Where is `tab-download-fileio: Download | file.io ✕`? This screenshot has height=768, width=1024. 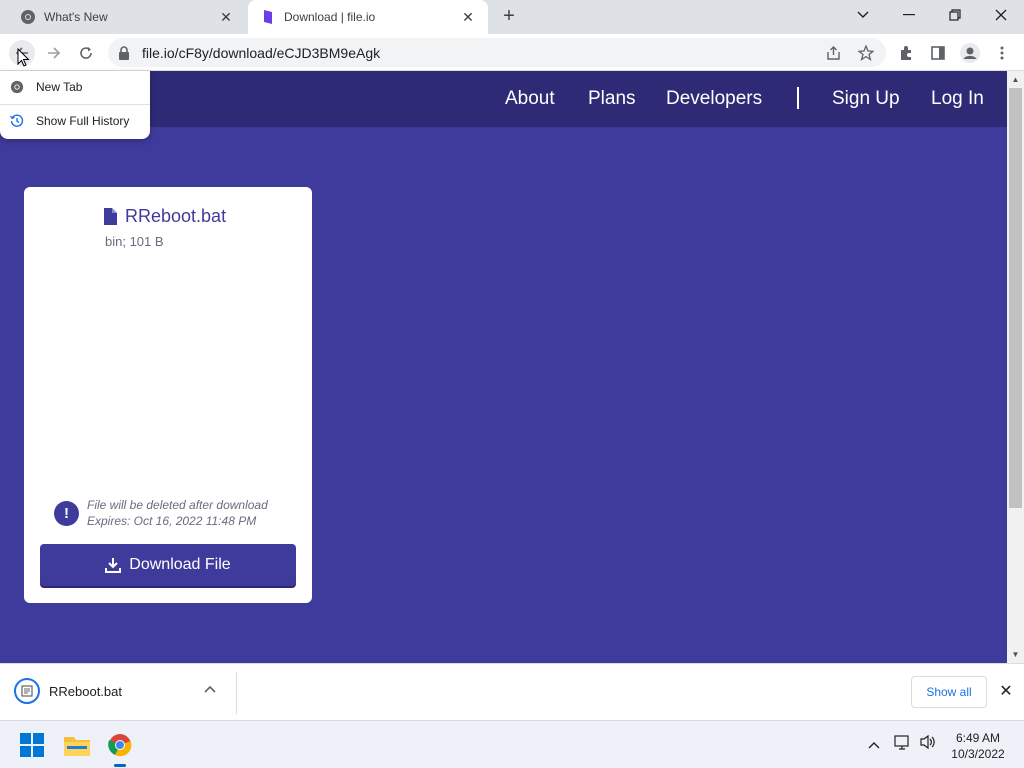
tab-download-fileio: Download | file.io ✕ is located at coordinates (368, 17).